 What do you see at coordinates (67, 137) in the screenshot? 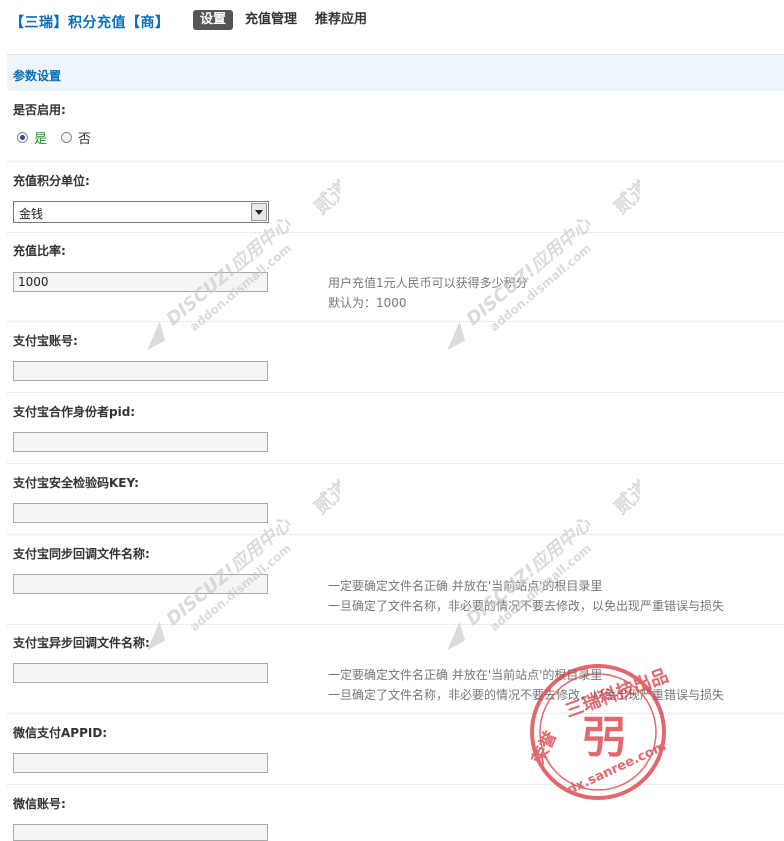
I see `radio-no` at bounding box center [67, 137].